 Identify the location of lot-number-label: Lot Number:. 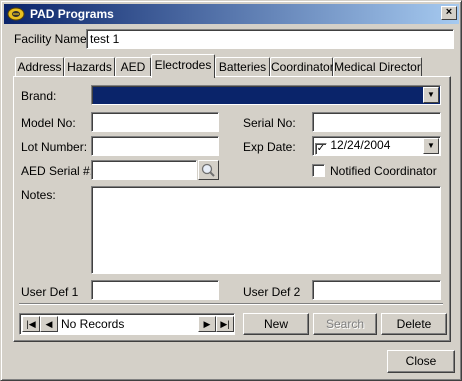
(54, 147).